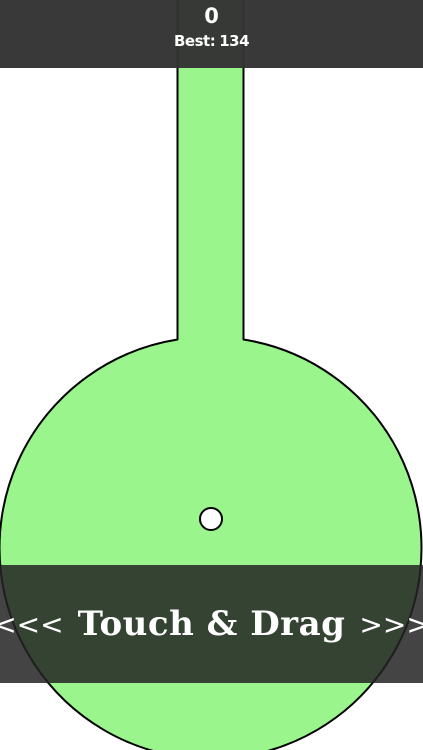  What do you see at coordinates (211, 16) in the screenshot?
I see `score-counter: 0` at bounding box center [211, 16].